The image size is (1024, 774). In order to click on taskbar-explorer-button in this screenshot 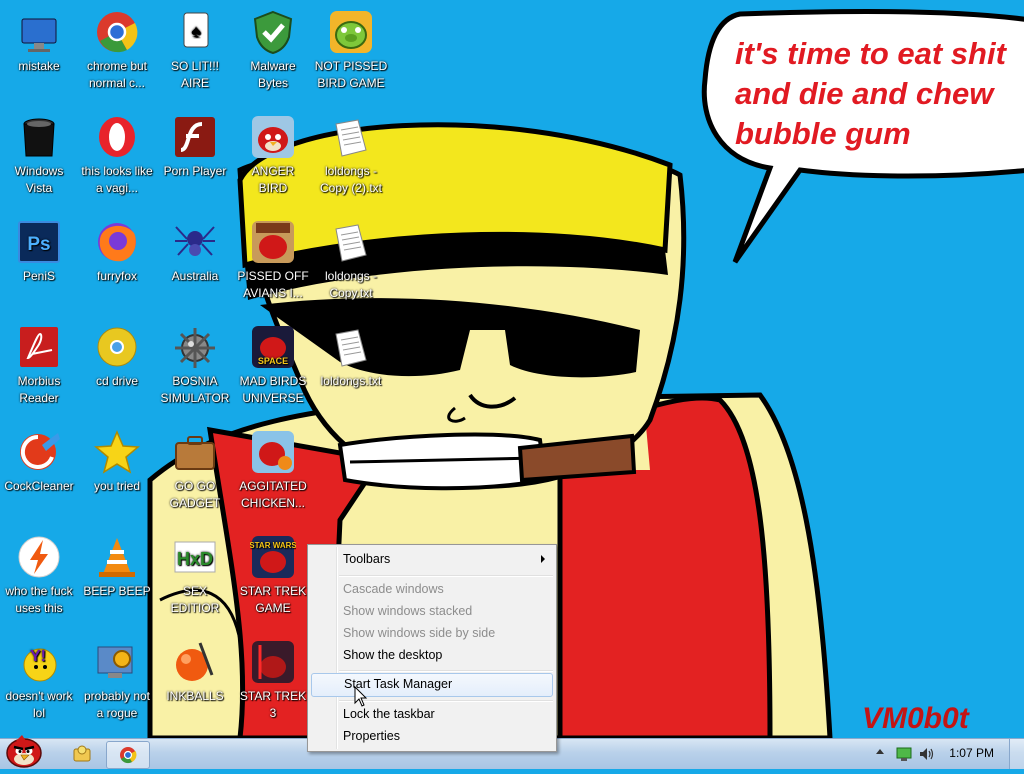, I will do `click(82, 754)`.